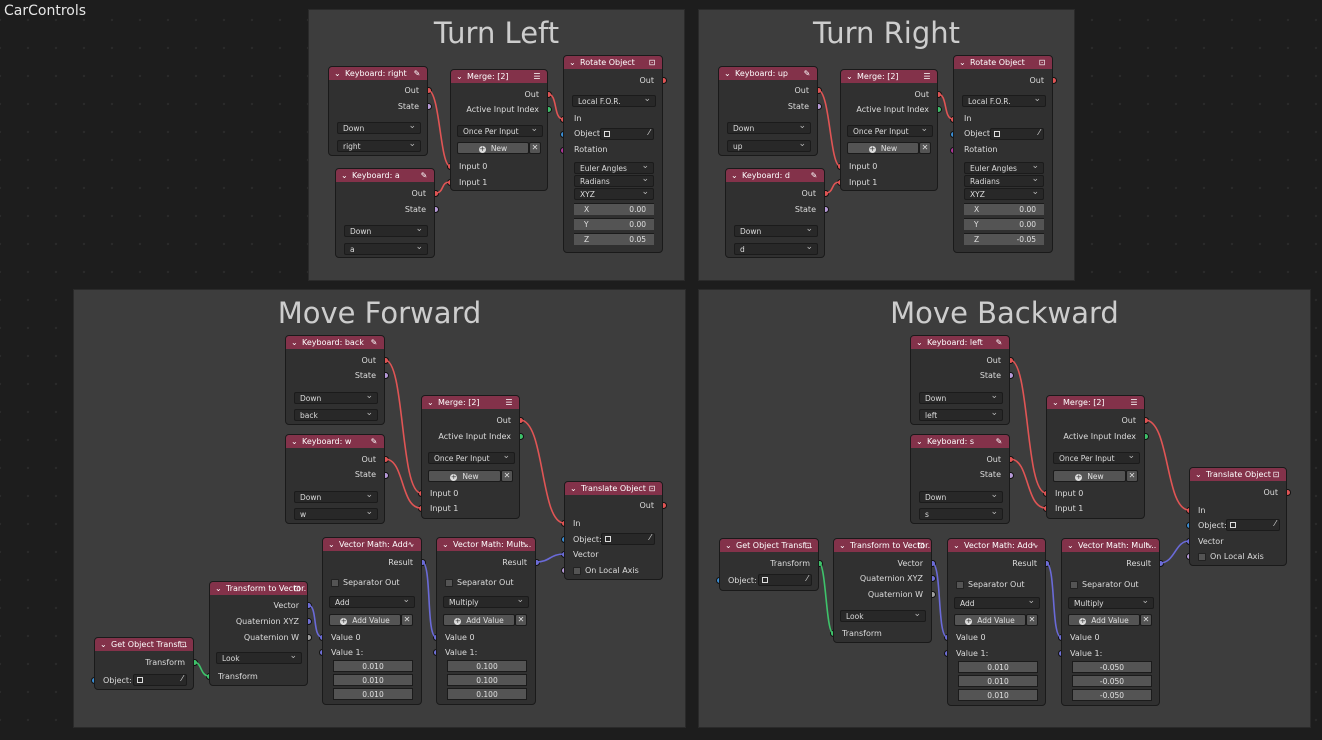 Image resolution: width=1322 pixels, height=740 pixels. I want to click on keyboard-node: ⌄ Keyboard: up ✎ Out State Down up, so click(768, 111).